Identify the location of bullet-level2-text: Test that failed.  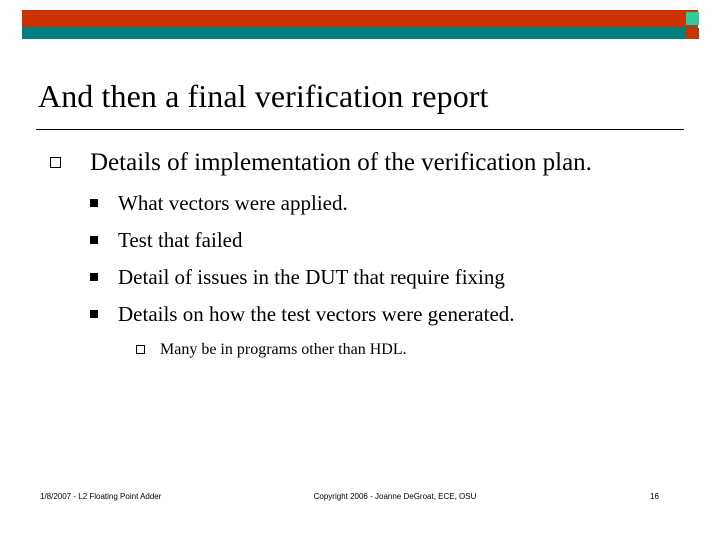
(180, 239).